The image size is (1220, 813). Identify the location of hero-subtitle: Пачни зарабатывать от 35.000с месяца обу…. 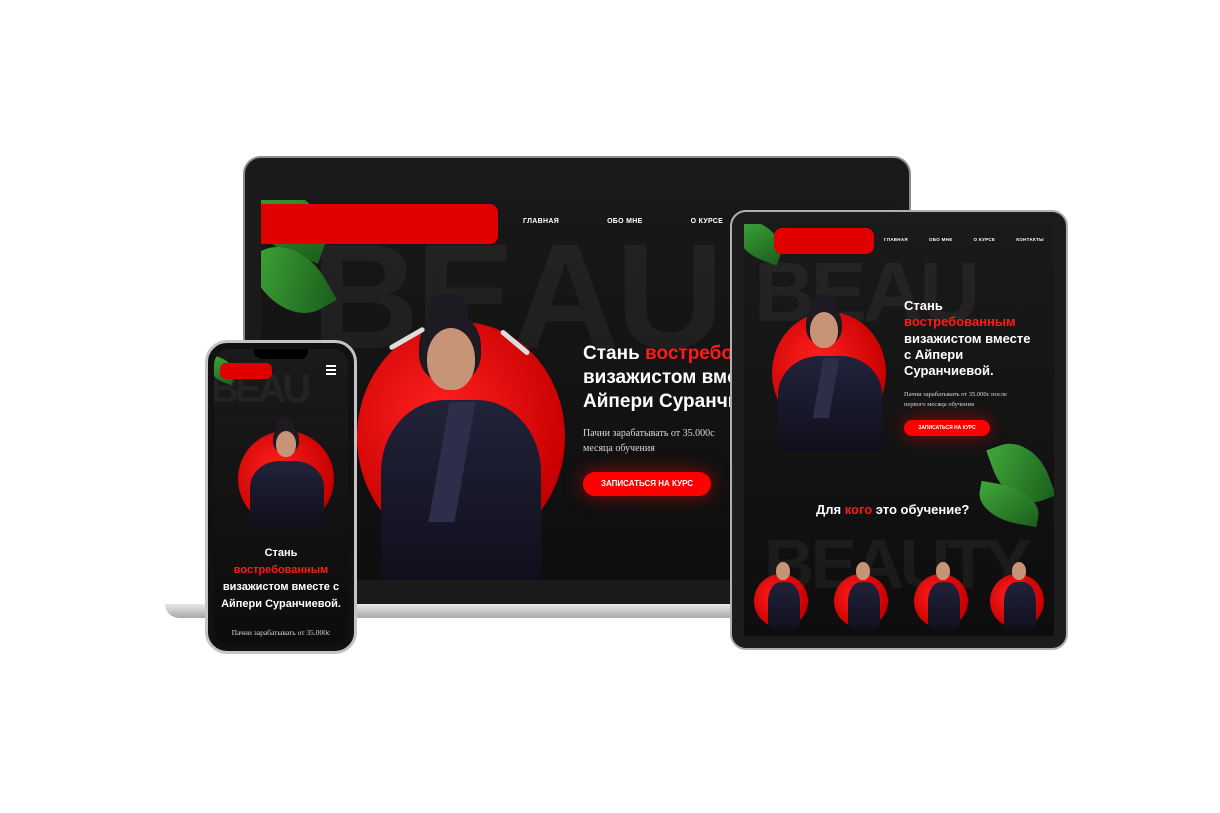
(649, 441).